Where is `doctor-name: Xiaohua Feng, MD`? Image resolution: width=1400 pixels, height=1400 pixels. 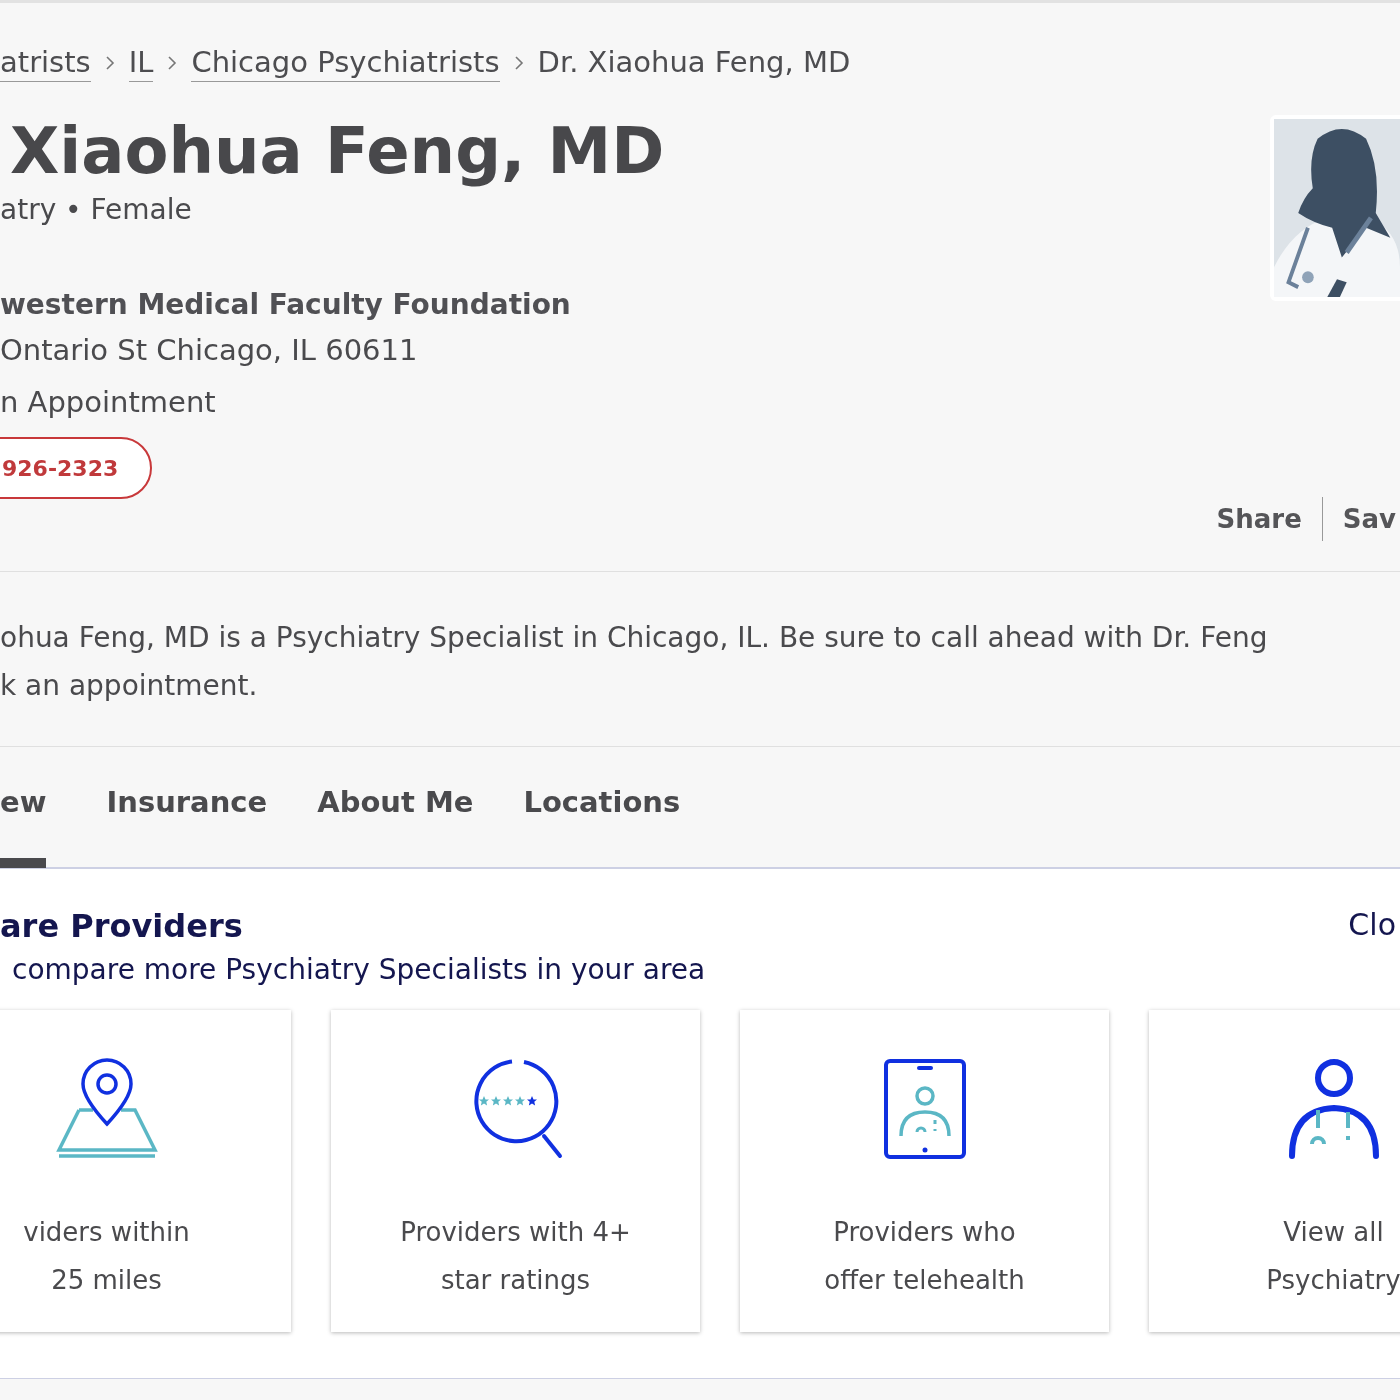
doctor-name: Xiaohua Feng, MD is located at coordinates (337, 151).